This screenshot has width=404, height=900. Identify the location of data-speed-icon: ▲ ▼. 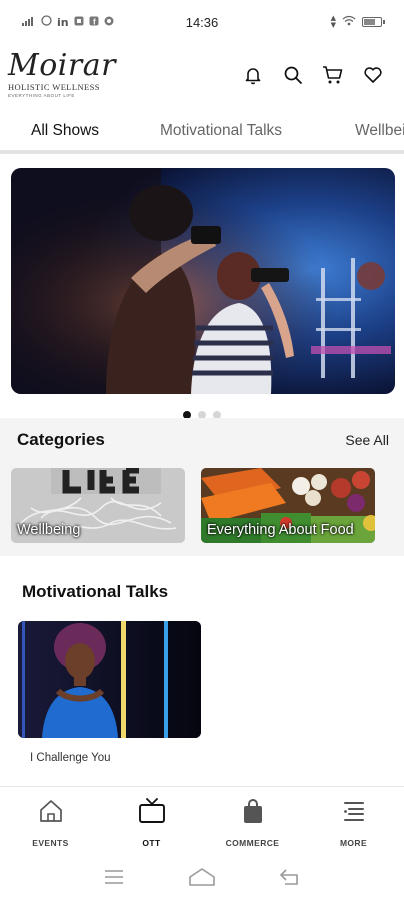
(333, 21).